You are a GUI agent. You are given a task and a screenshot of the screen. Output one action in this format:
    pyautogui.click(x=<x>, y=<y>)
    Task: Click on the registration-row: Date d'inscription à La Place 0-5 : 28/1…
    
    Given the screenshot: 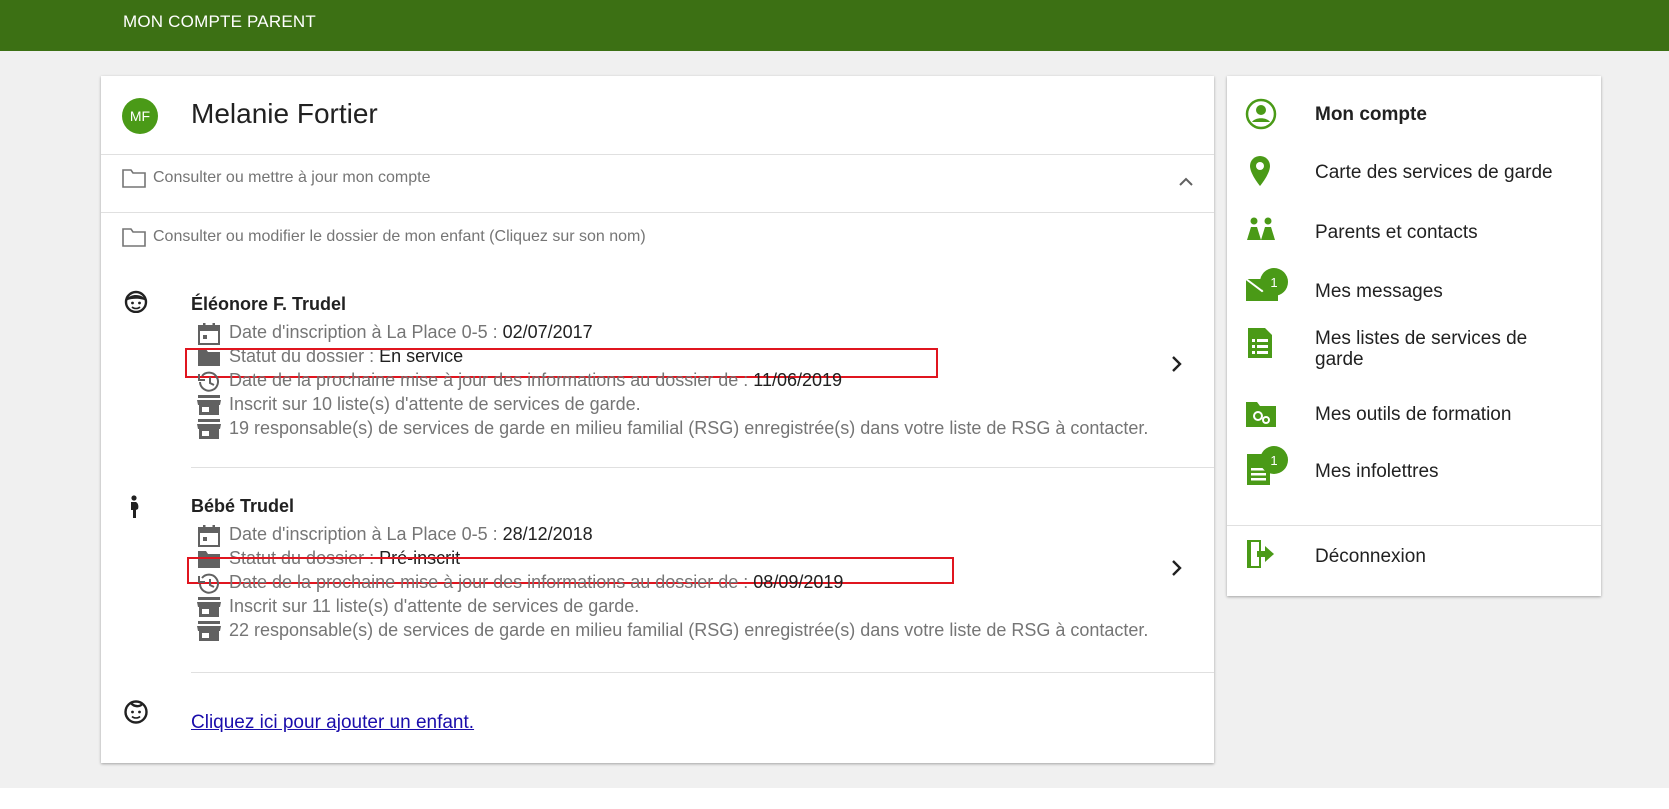 What is the action you would take?
    pyautogui.click(x=677, y=535)
    